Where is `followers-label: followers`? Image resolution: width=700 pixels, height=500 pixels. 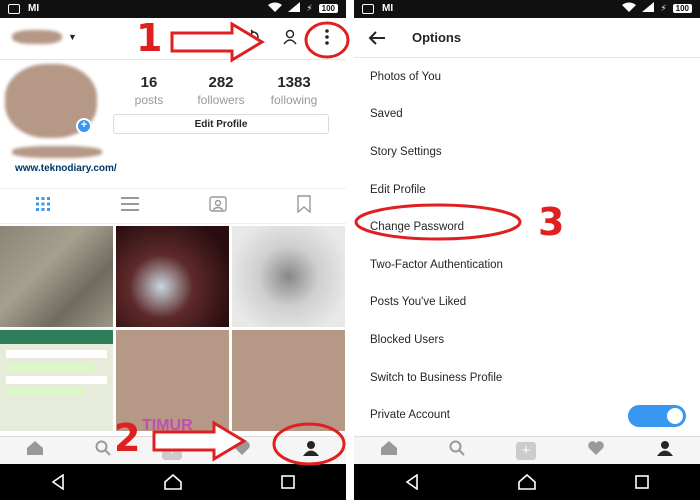
followers-label: followers is located at coordinates (221, 100).